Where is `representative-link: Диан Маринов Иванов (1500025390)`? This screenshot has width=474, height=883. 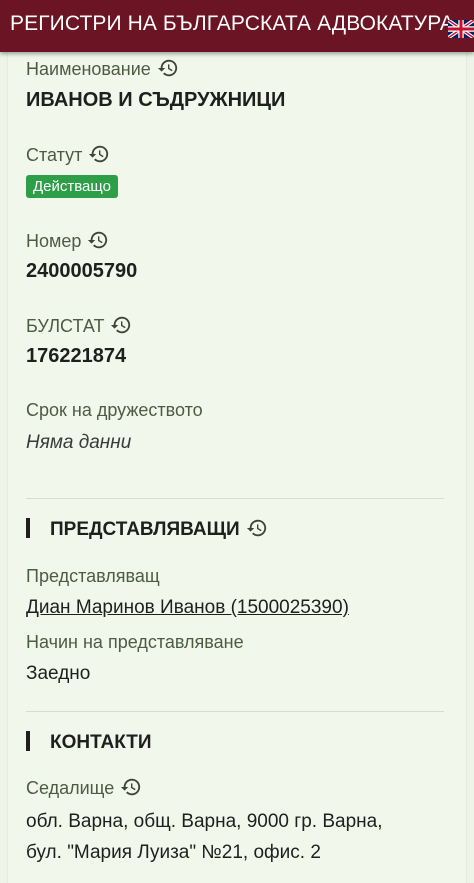
representative-link: Диан Маринов Иванов (1500025390) is located at coordinates (187, 608).